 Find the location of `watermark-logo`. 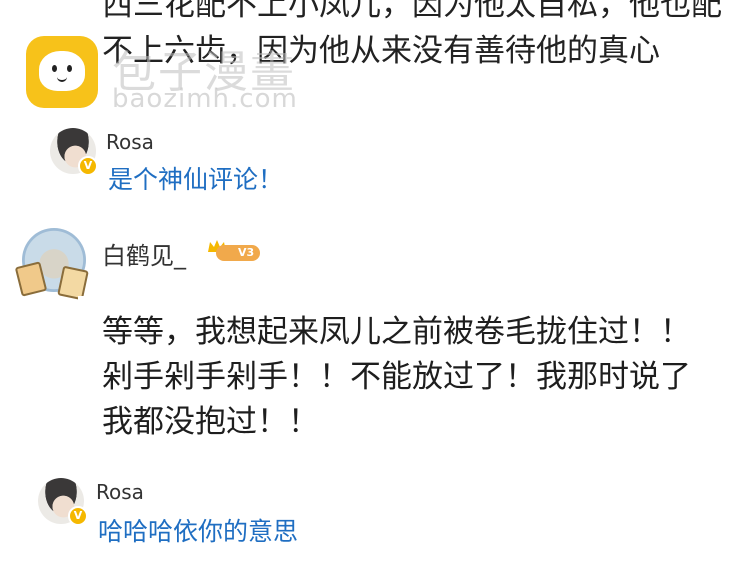

watermark-logo is located at coordinates (62, 72).